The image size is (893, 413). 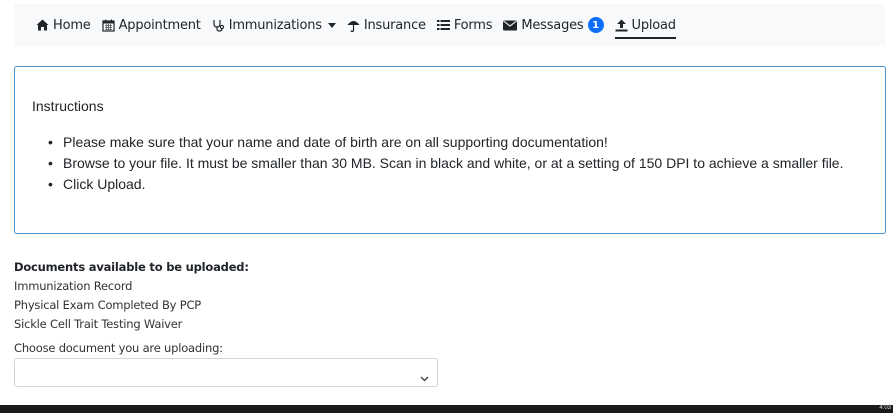 What do you see at coordinates (595, 25) in the screenshot?
I see `unread-count-badge: 1` at bounding box center [595, 25].